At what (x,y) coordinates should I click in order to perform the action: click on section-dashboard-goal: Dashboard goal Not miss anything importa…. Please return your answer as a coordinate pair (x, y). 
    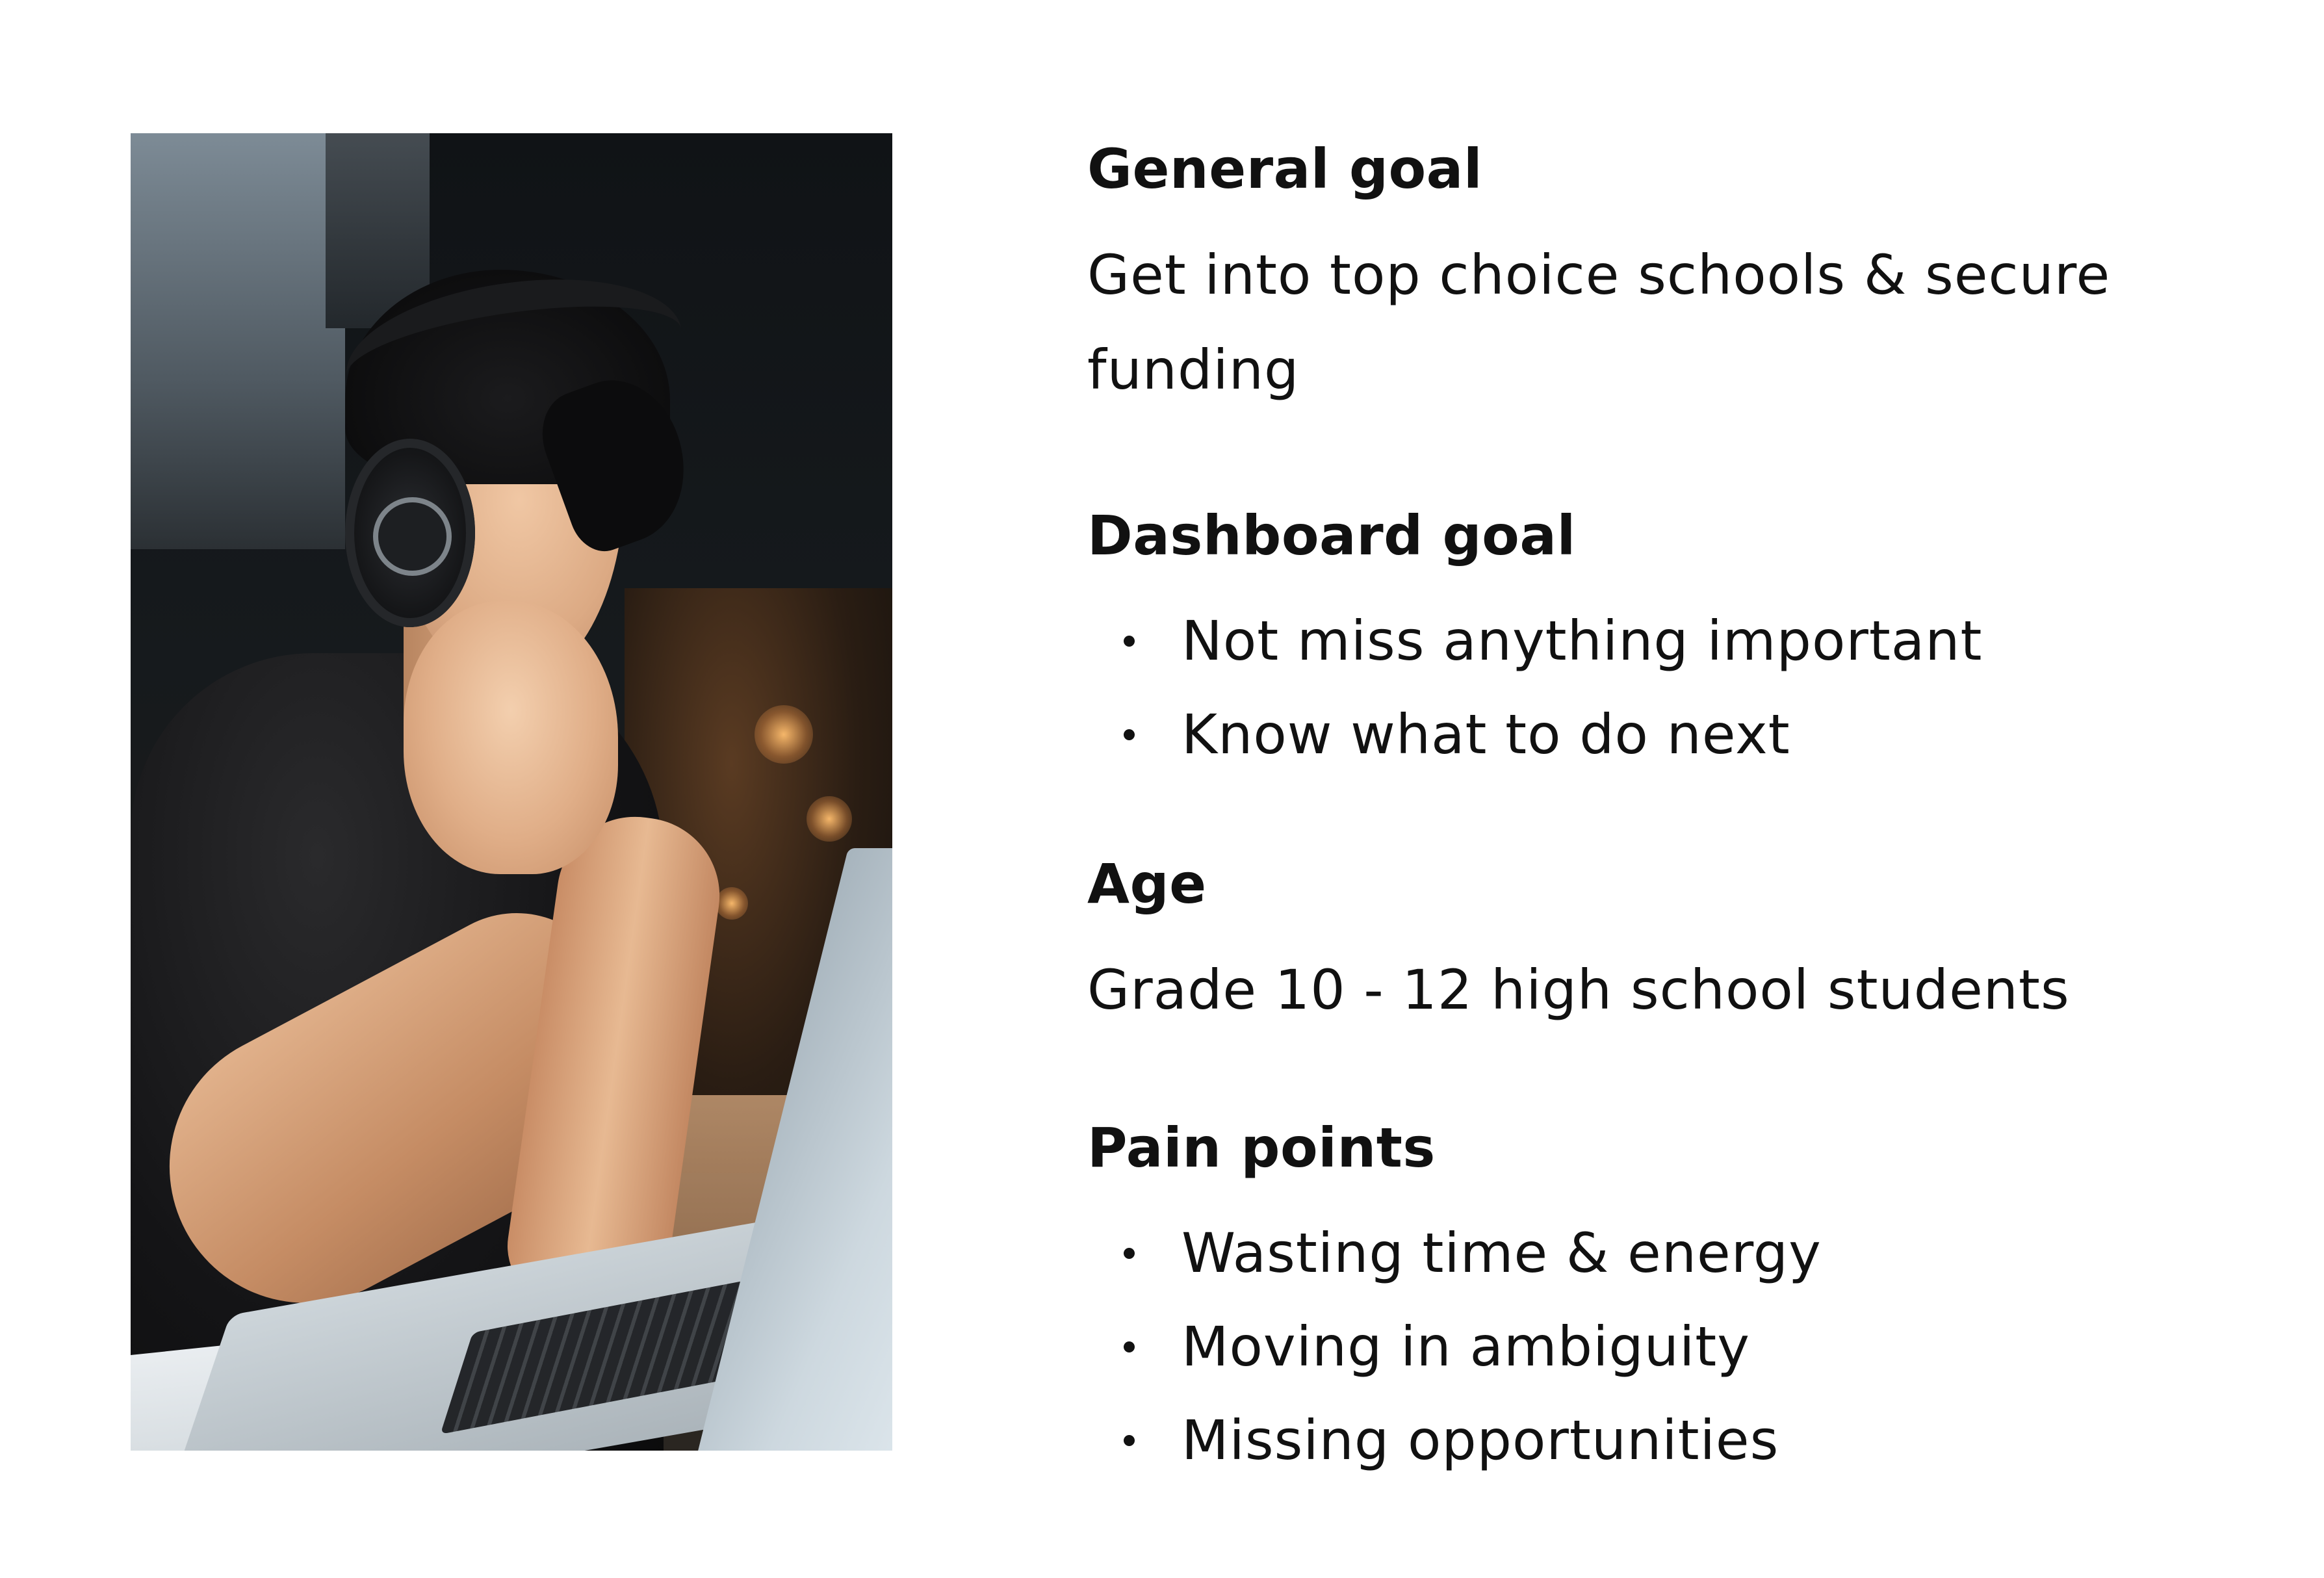
    Looking at the image, I should click on (1665, 639).